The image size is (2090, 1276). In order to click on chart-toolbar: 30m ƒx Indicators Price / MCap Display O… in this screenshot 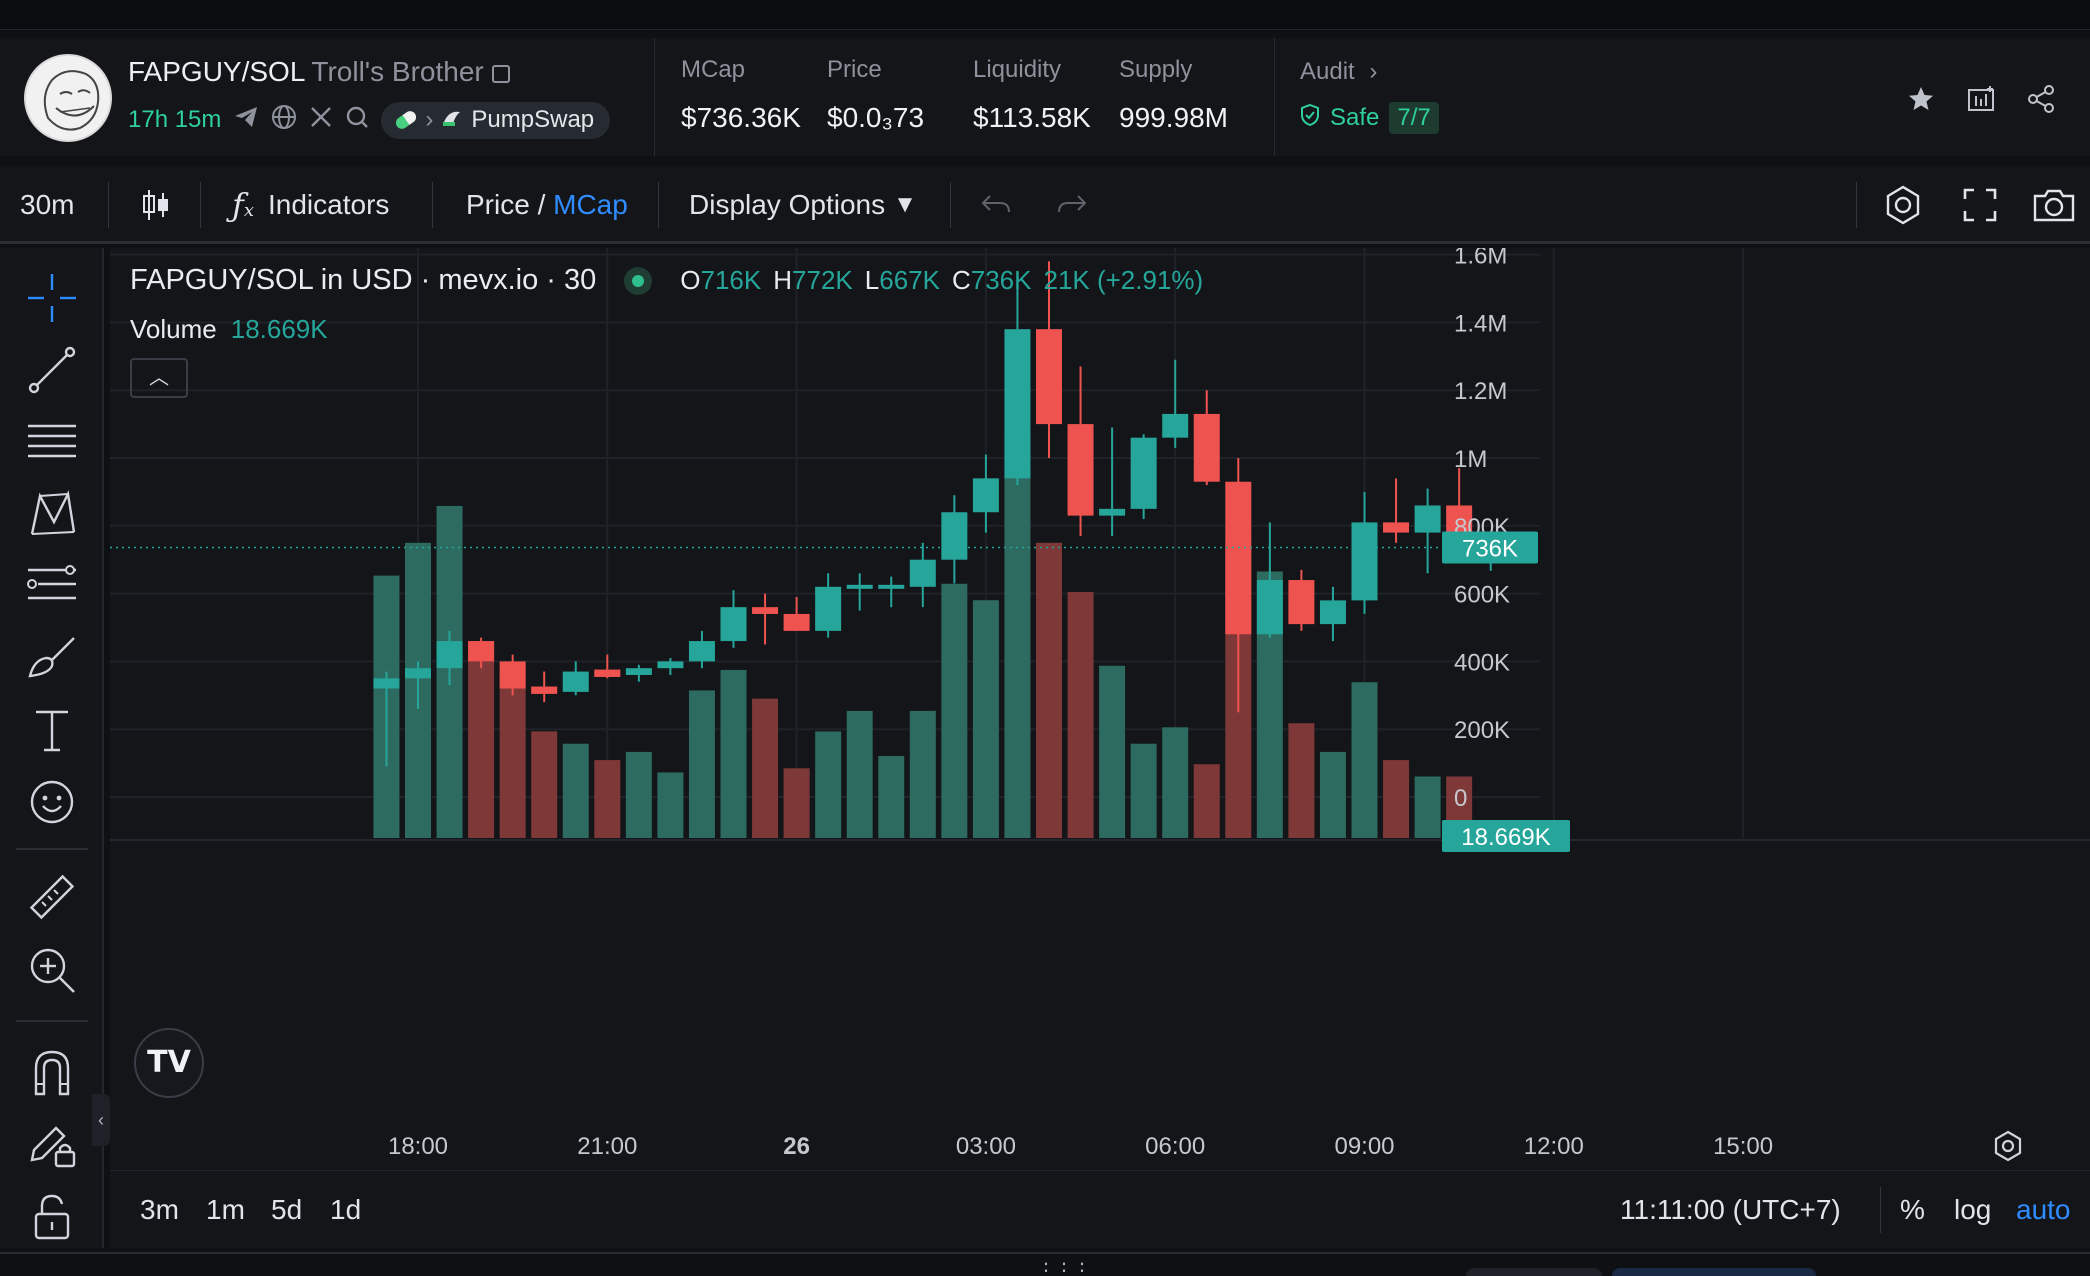, I will do `click(1045, 205)`.